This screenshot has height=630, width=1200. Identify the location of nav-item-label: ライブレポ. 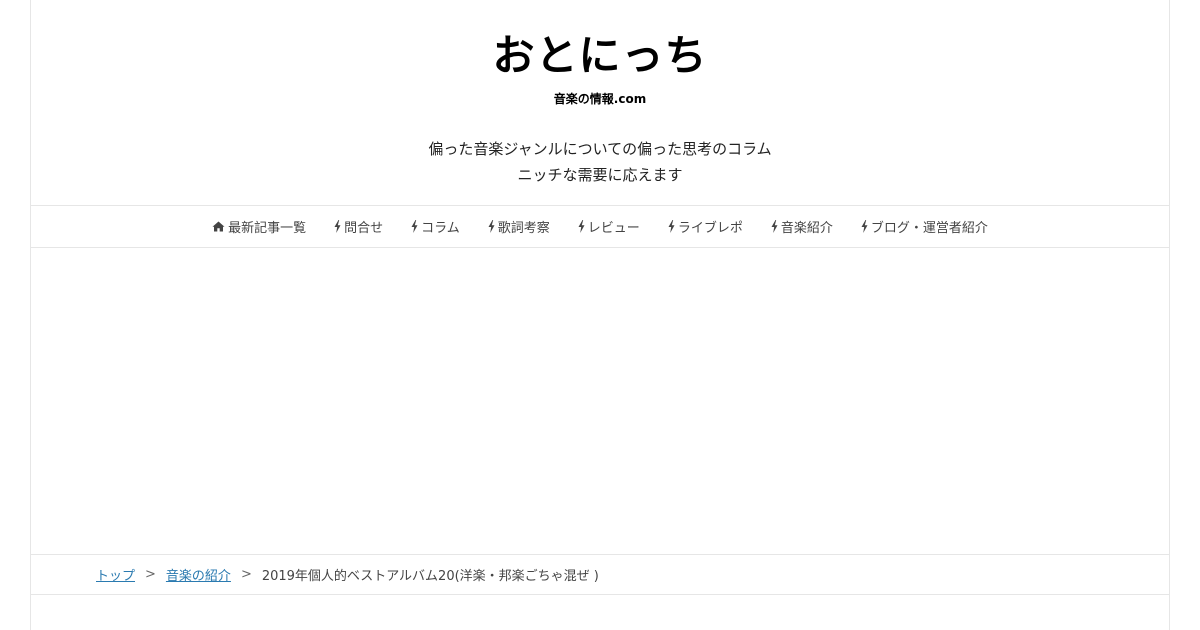
(710, 228).